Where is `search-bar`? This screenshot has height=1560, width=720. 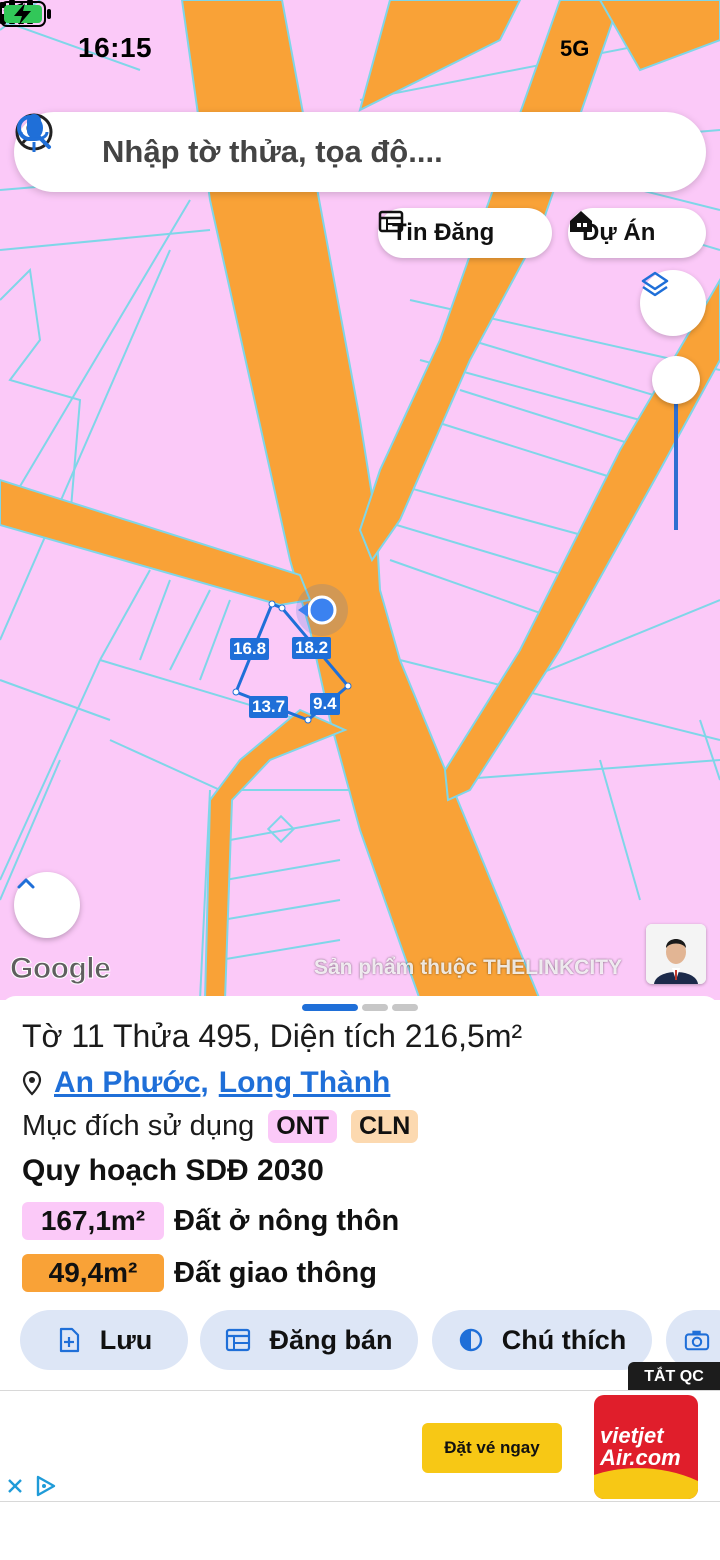 search-bar is located at coordinates (360, 152).